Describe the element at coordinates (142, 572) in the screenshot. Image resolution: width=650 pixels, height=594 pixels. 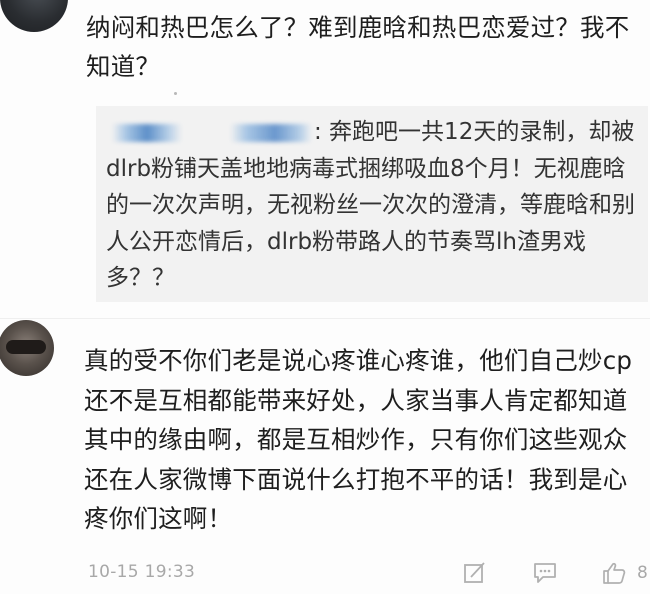
I see `comment-timestamp: 10-15 19:33` at that location.